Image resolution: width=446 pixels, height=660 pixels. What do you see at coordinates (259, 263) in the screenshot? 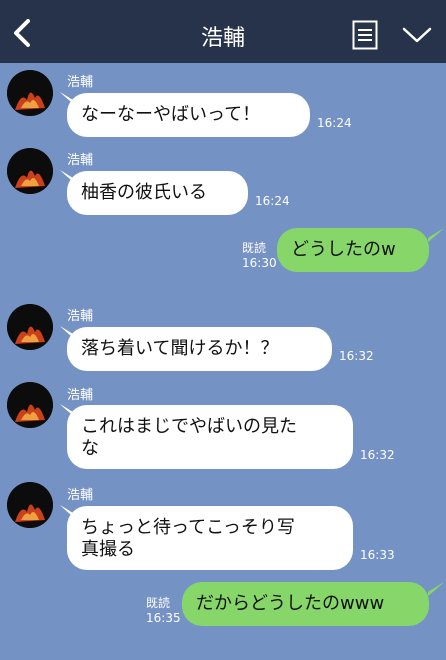
I see `message-time: 16:30` at bounding box center [259, 263].